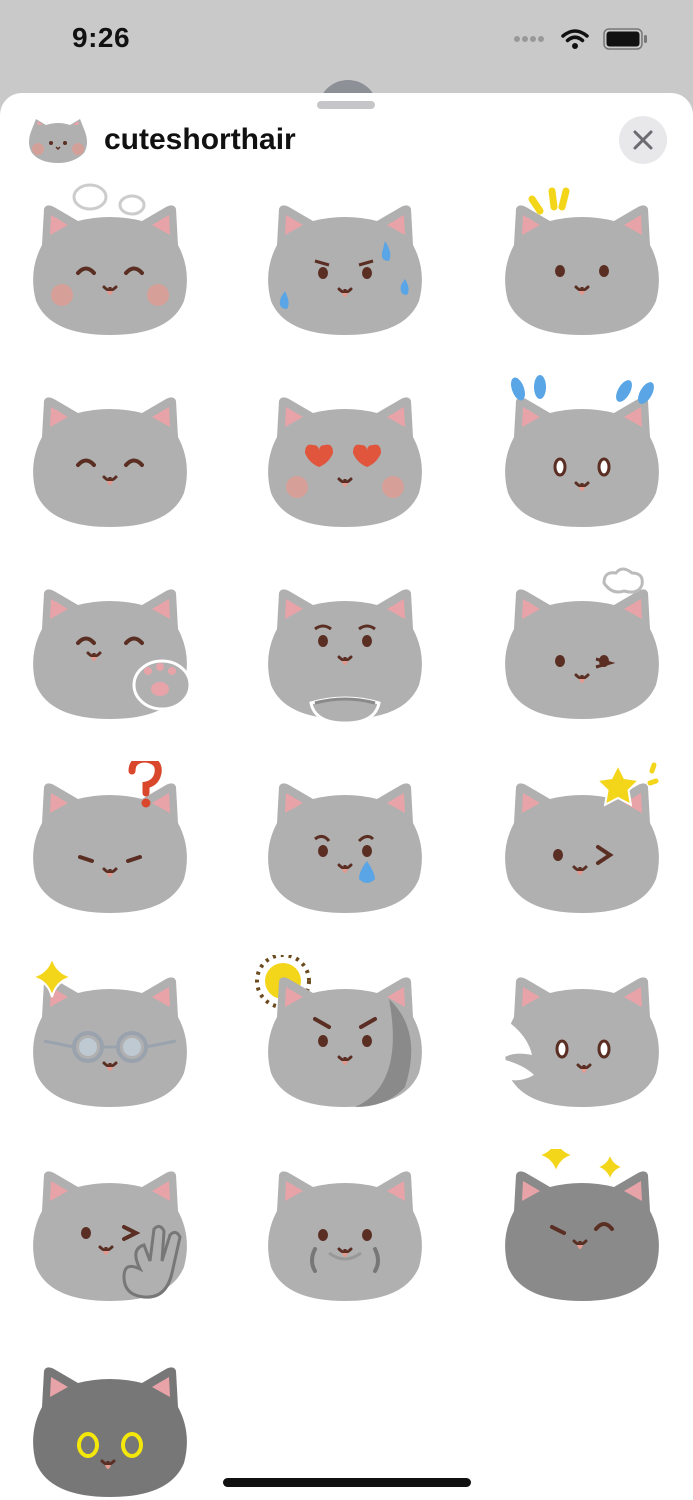 Image resolution: width=693 pixels, height=1500 pixels. I want to click on sticker-glasses, so click(110, 1040).